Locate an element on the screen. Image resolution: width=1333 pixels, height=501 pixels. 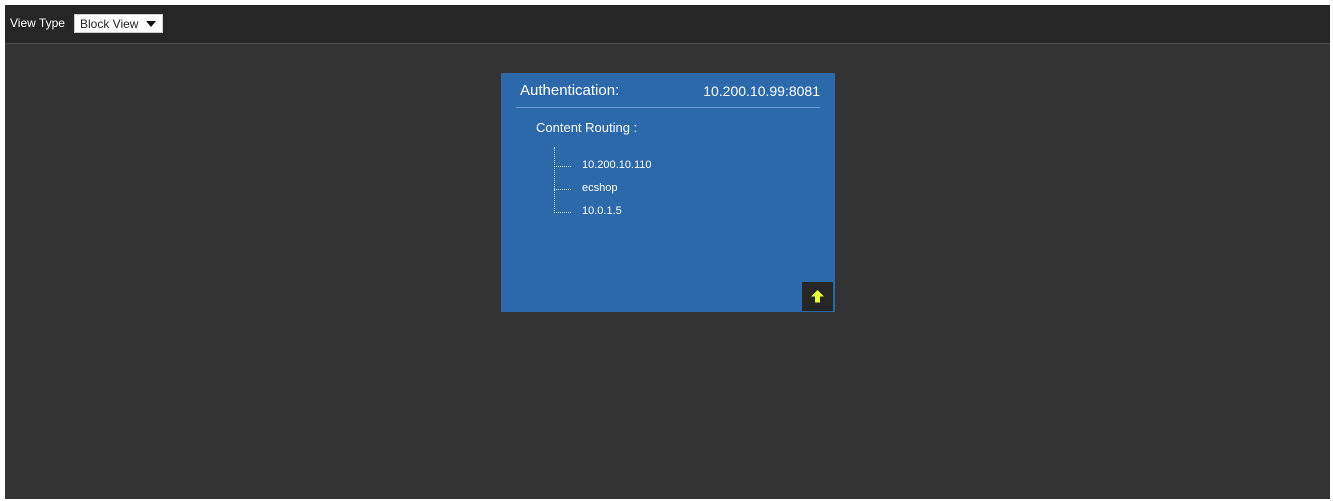
tree-trunk-line is located at coordinates (554, 180).